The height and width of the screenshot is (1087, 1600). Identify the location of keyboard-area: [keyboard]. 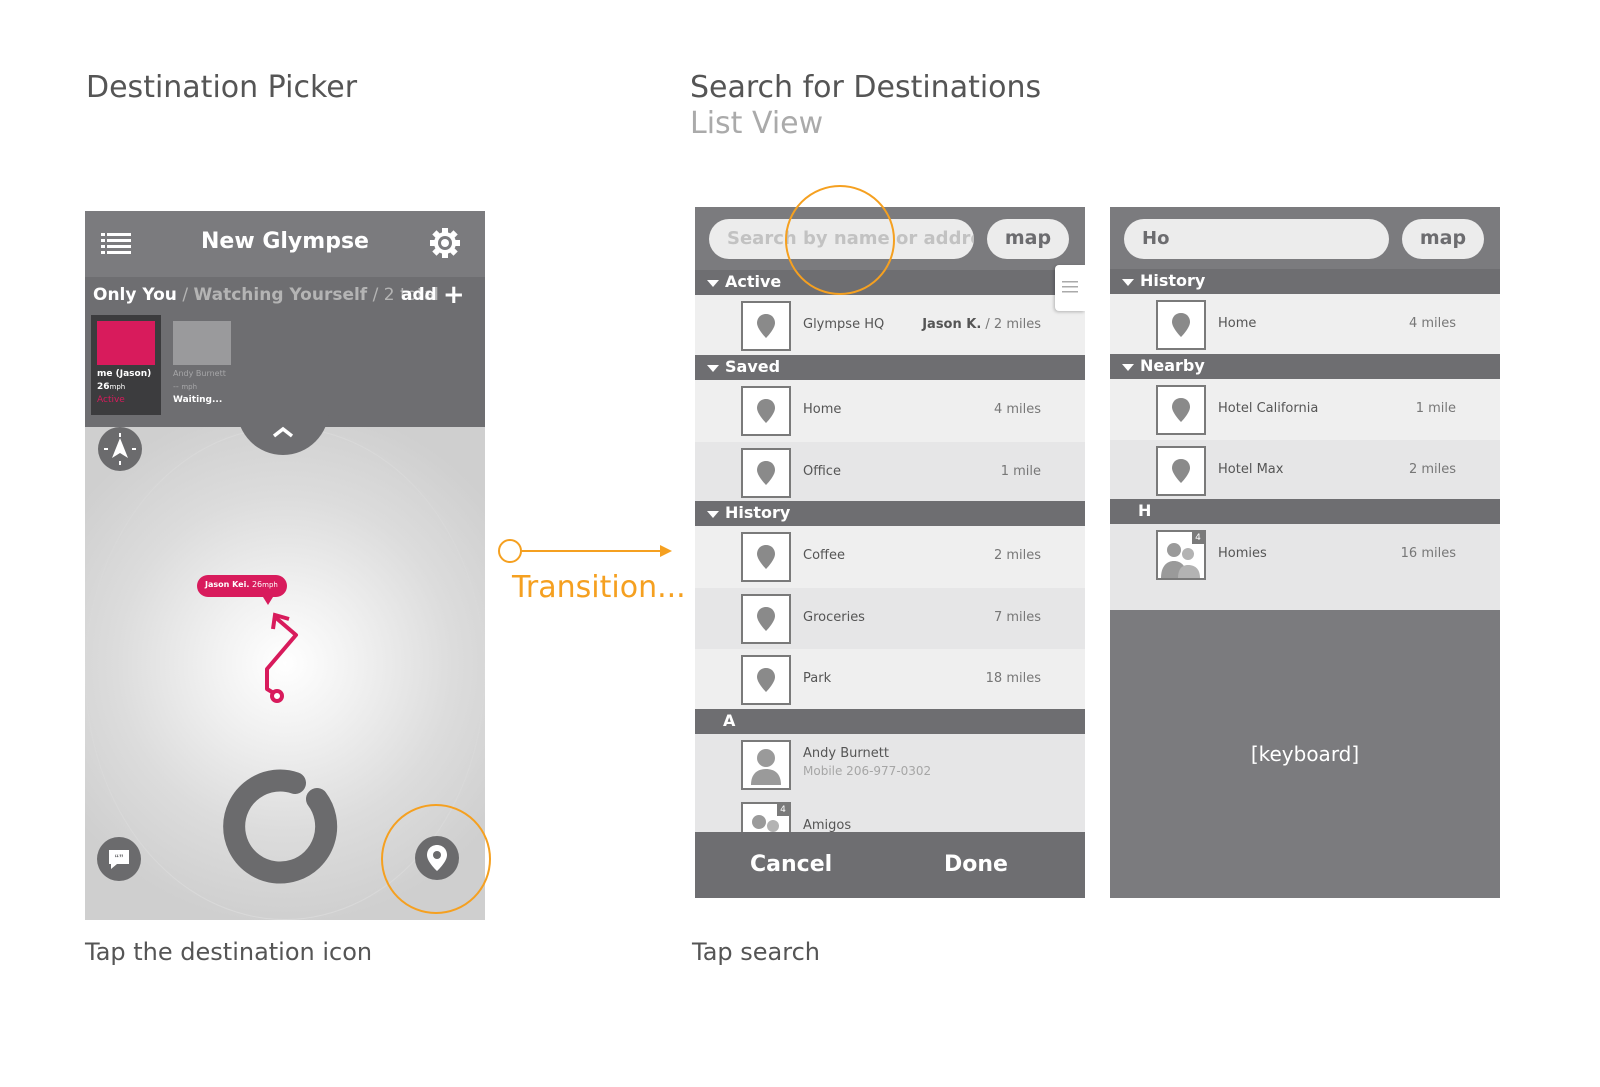
(1305, 754).